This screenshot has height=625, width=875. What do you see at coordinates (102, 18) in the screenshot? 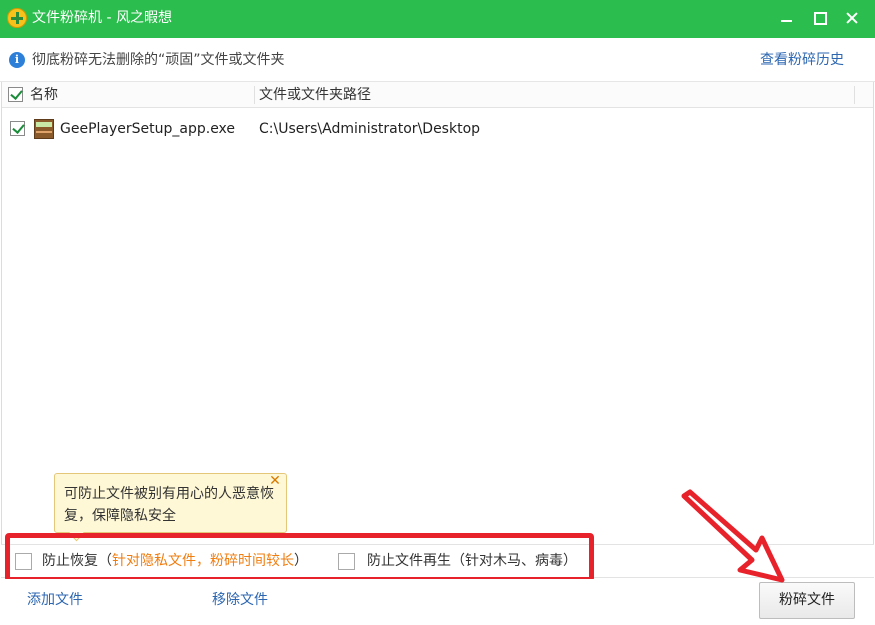
I see `window-title: 文件粉碎机 - 风之暇想` at bounding box center [102, 18].